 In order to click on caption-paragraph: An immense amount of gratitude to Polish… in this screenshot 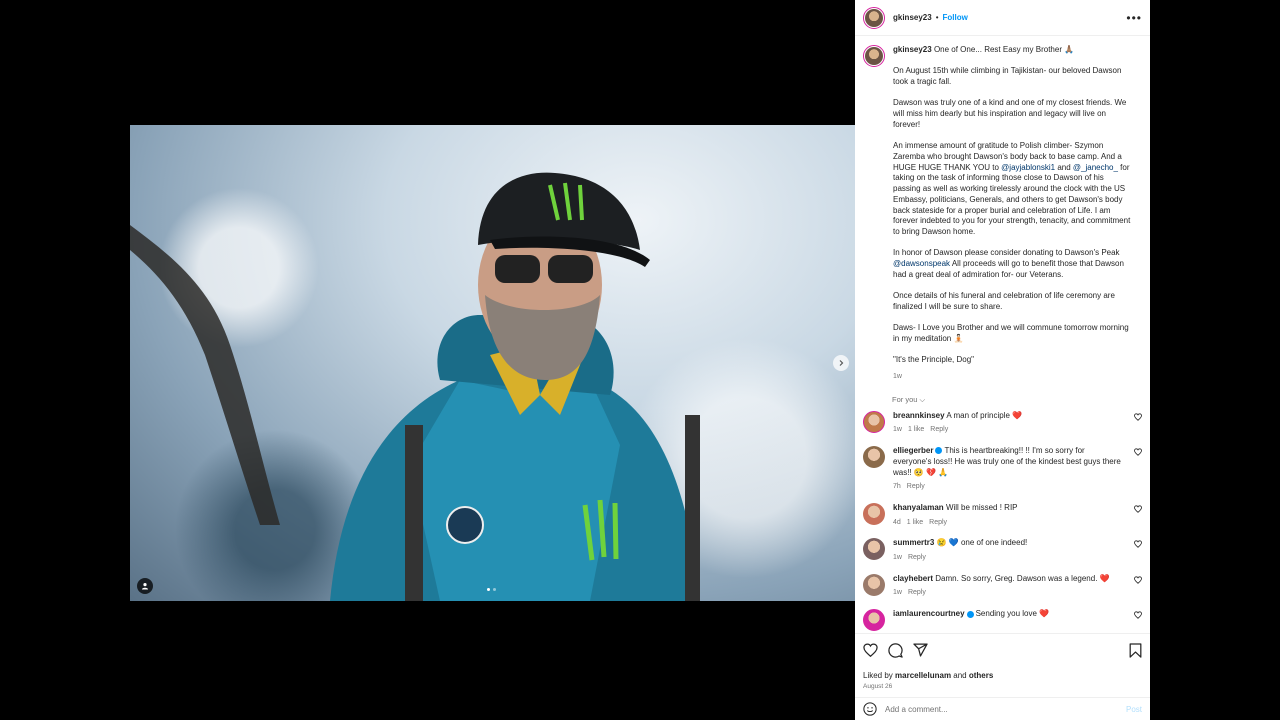, I will do `click(1012, 188)`.